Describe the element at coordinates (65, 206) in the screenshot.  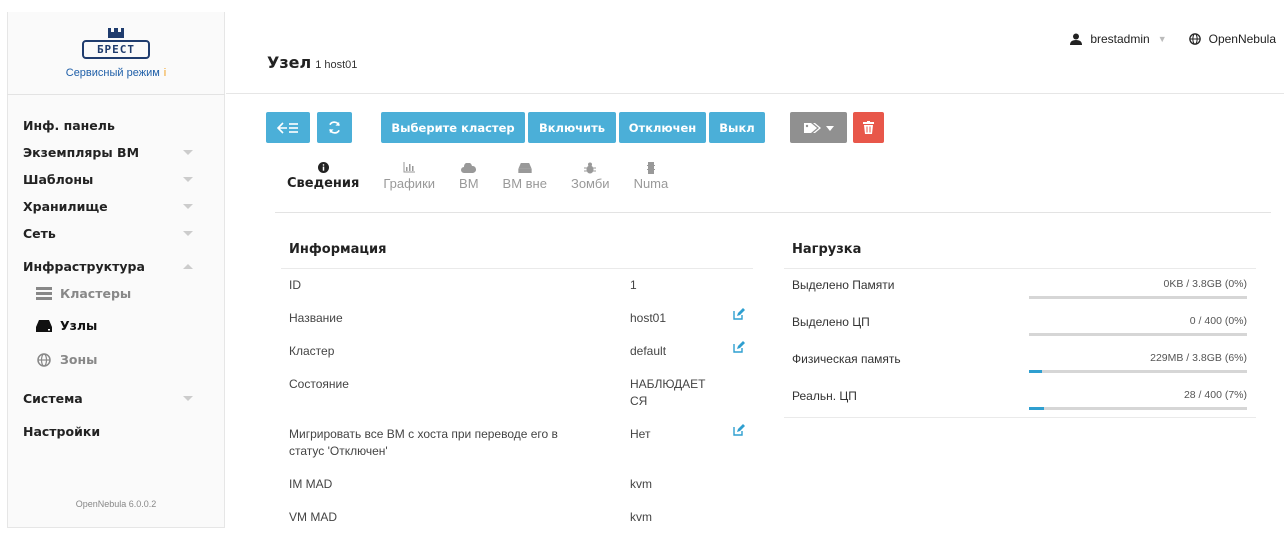
I see `sidebar-item-label: Хранилище` at that location.